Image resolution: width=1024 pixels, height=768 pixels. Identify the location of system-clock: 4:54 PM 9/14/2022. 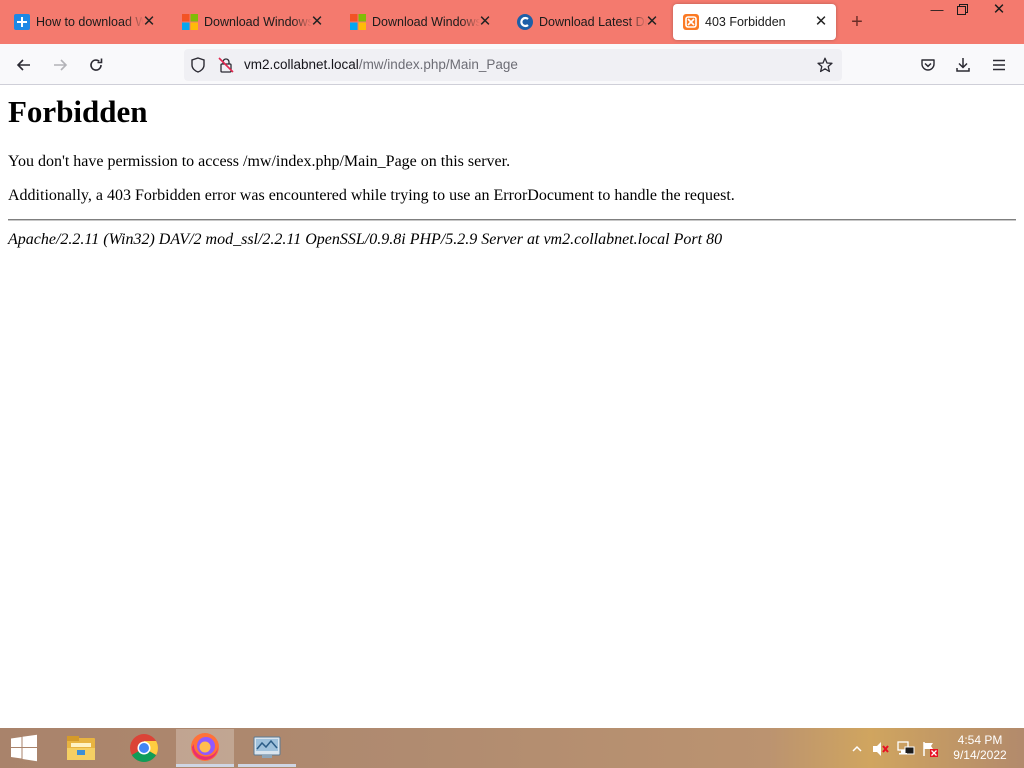
(980, 748).